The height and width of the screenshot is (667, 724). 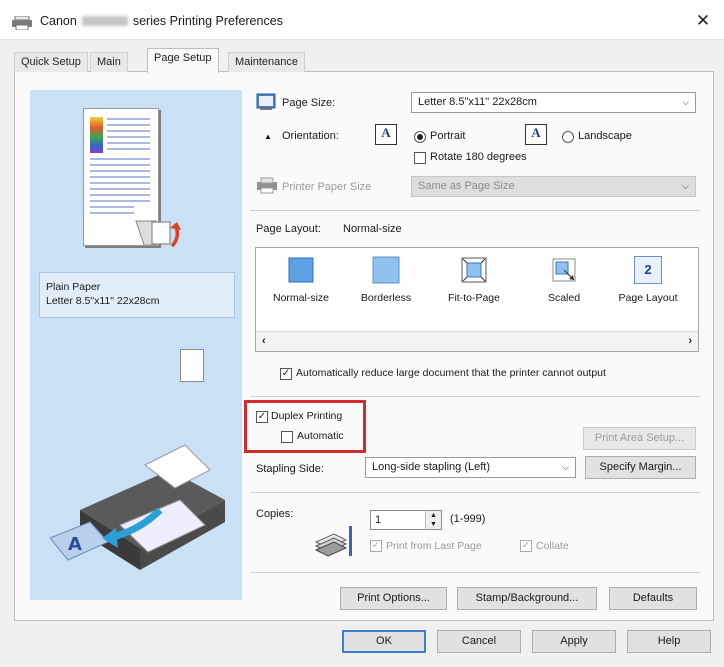 I want to click on rotate-180-label: Rotate 180 degrees, so click(x=478, y=157).